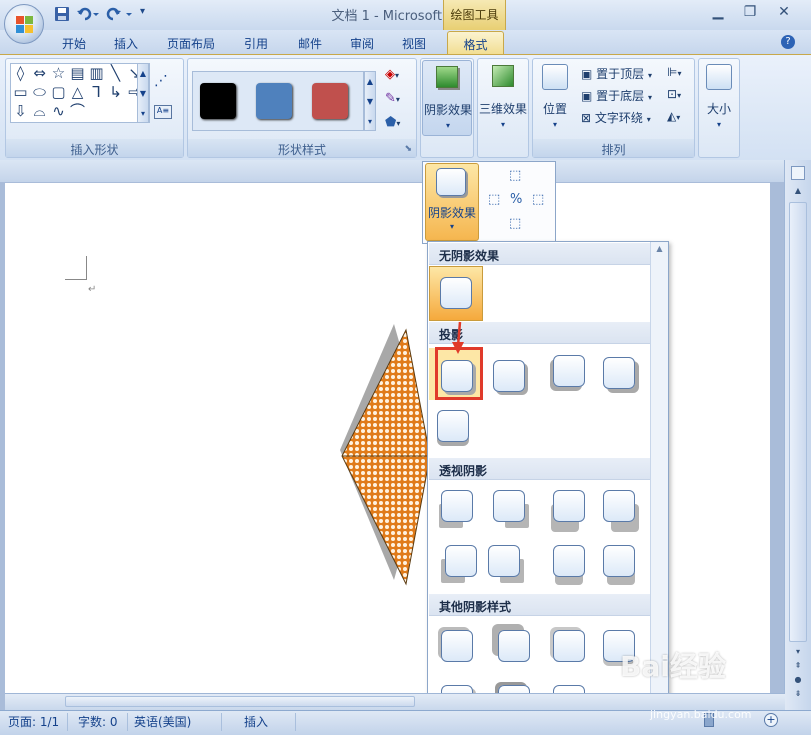 This screenshot has width=811, height=735. Describe the element at coordinates (256, 43) in the screenshot. I see `tab-references: 引用` at that location.